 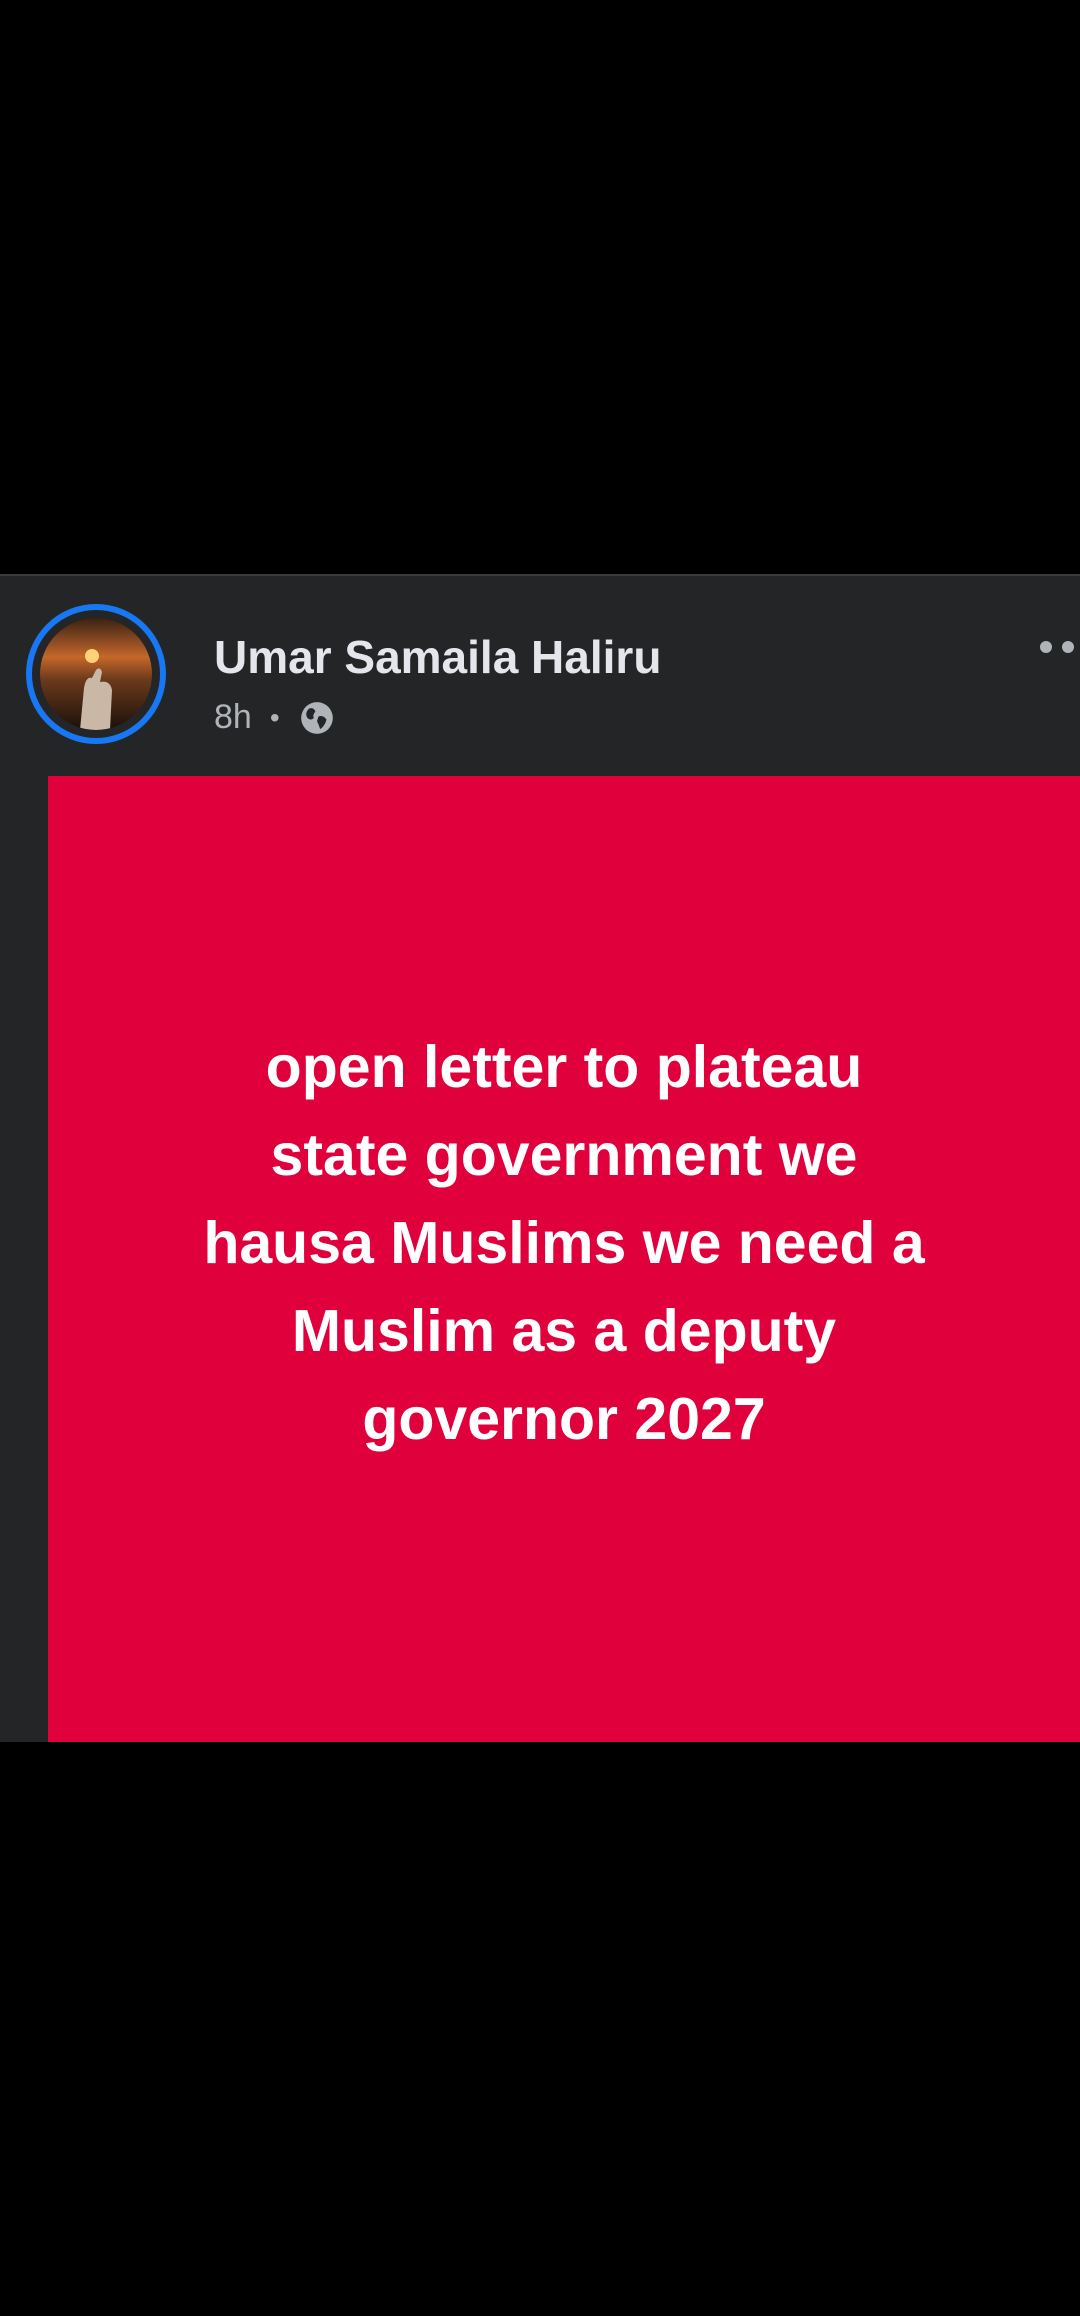 I want to click on post-text-line: governor 2027, so click(x=564, y=1418).